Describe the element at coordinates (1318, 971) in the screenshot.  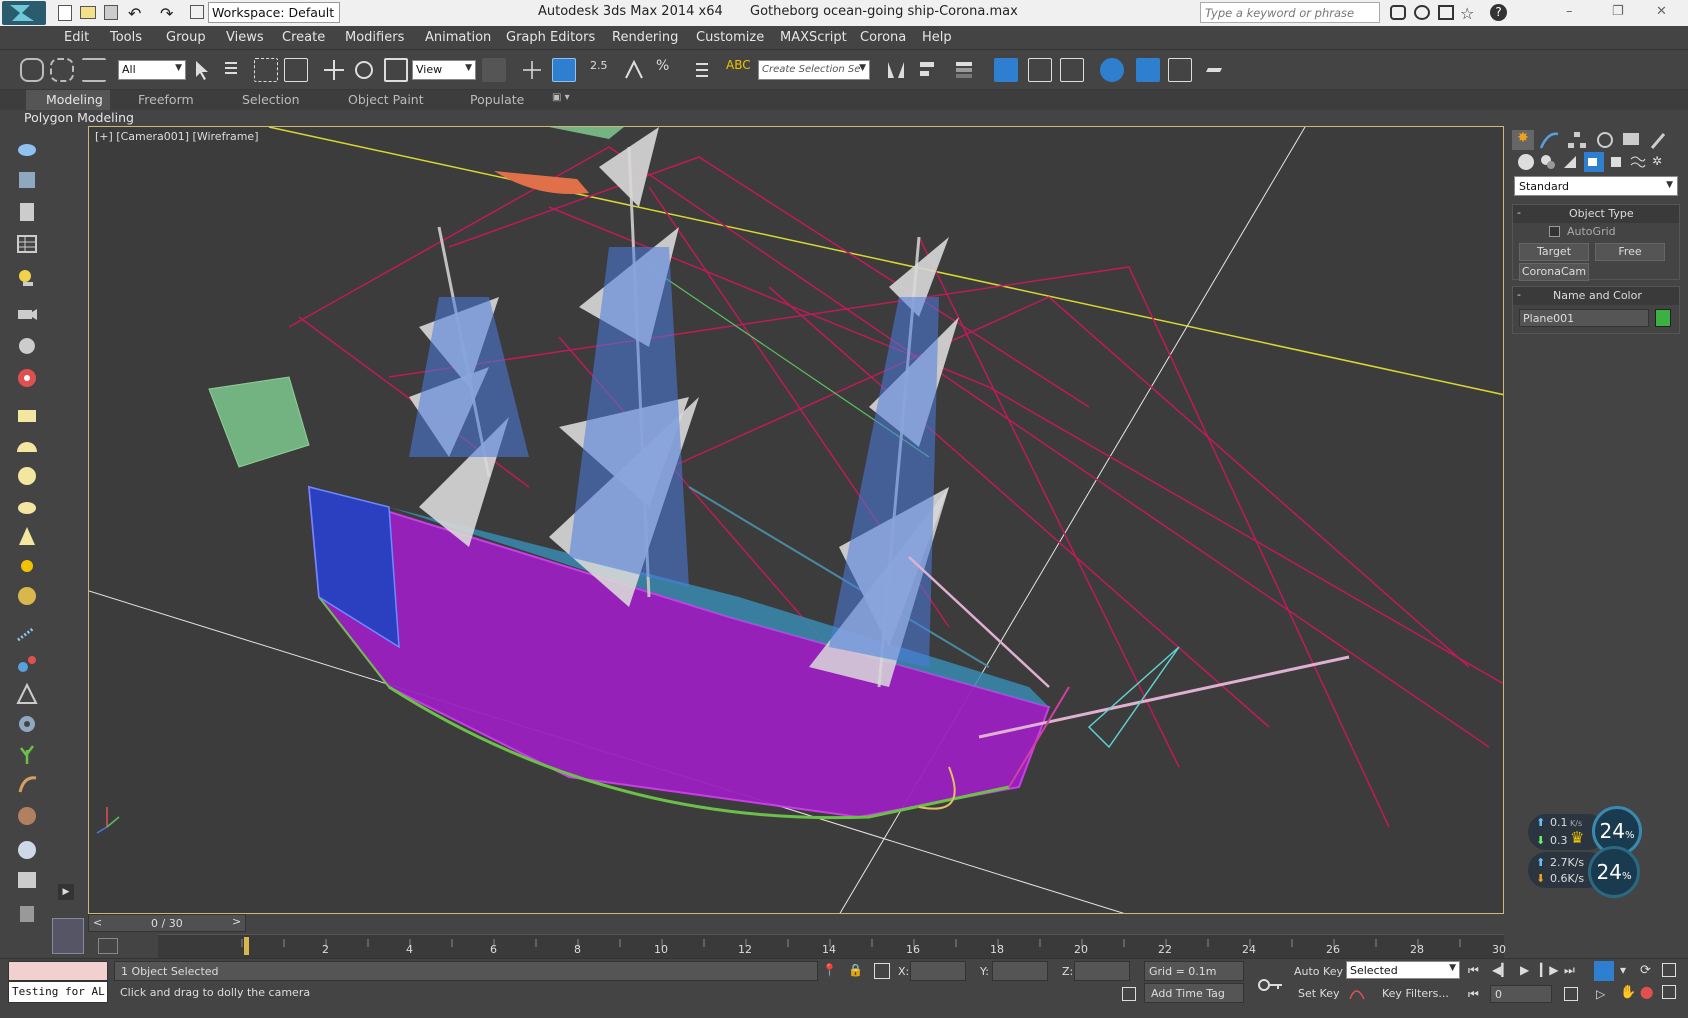
I see `auto-key-button: Auto Key` at that location.